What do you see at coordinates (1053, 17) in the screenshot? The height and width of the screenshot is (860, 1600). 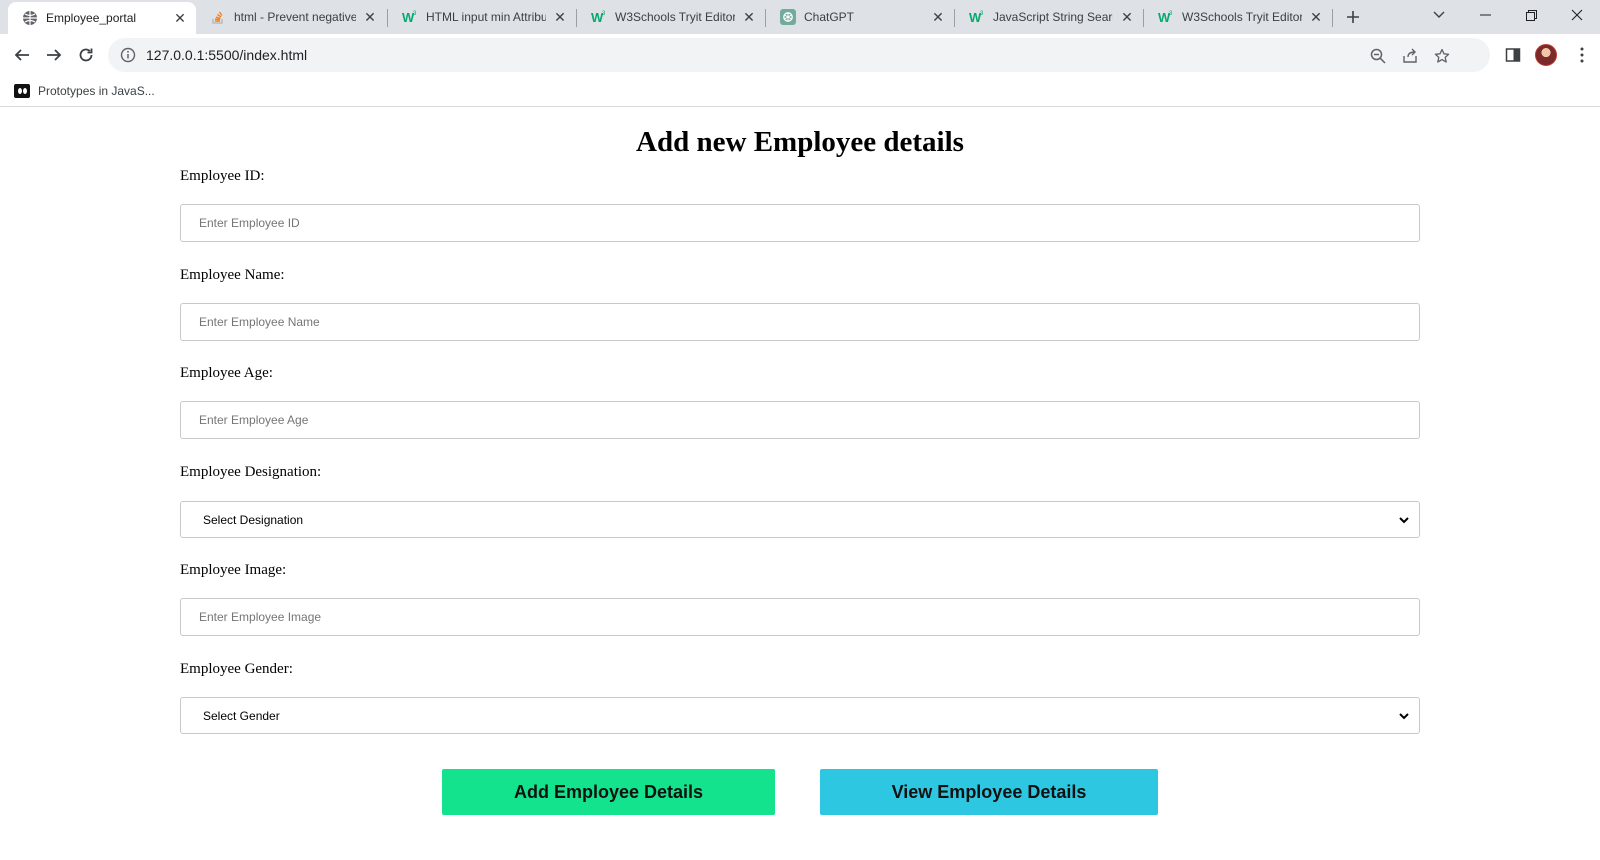 I see `tab-title: JavaScript String Search` at bounding box center [1053, 17].